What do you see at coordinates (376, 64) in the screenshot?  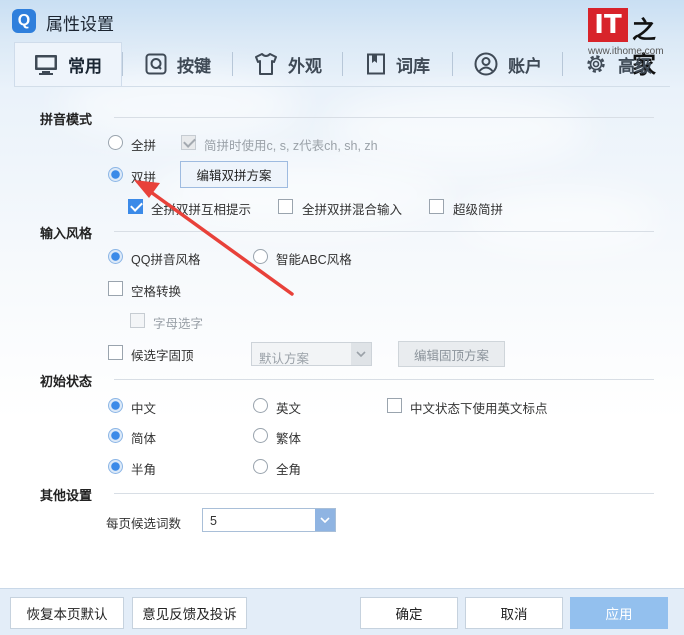 I see `book-icon` at bounding box center [376, 64].